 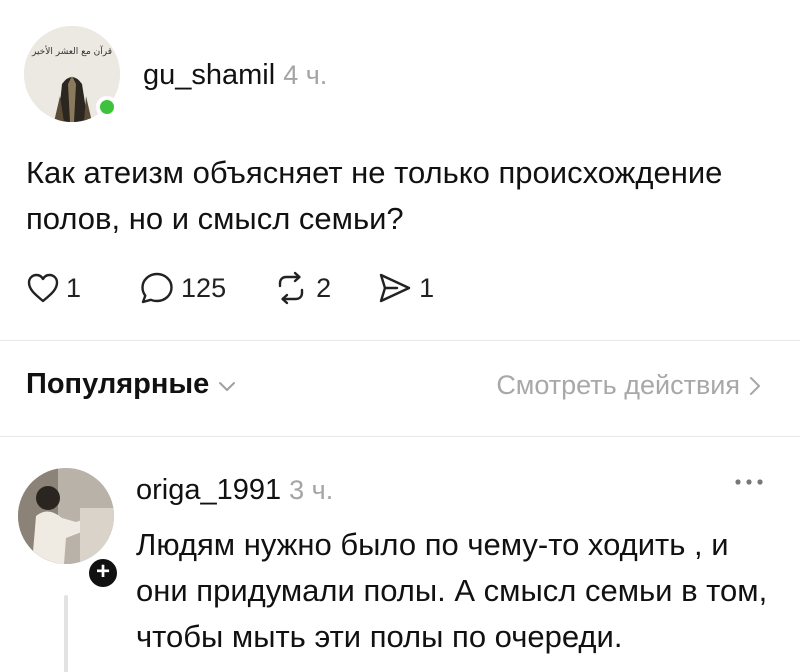 What do you see at coordinates (208, 490) in the screenshot?
I see `reply-username: origa_1991` at bounding box center [208, 490].